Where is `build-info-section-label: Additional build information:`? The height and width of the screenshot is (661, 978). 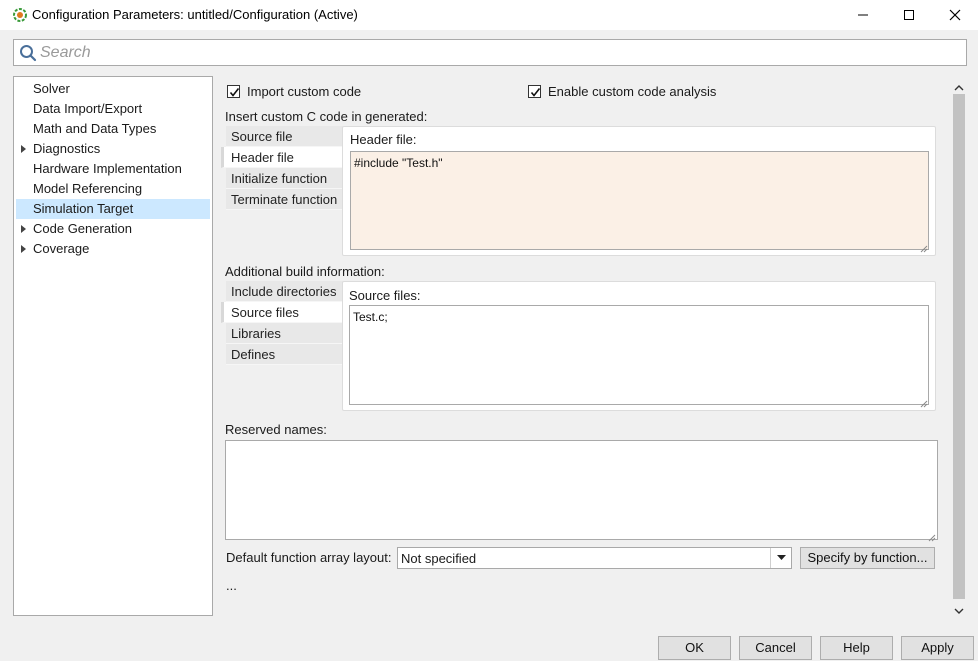 build-info-section-label: Additional build information: is located at coordinates (305, 271).